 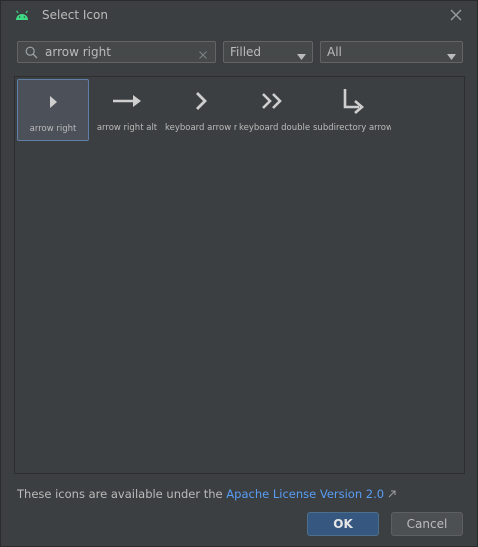 What do you see at coordinates (391, 52) in the screenshot?
I see `icon-category-select: All` at bounding box center [391, 52].